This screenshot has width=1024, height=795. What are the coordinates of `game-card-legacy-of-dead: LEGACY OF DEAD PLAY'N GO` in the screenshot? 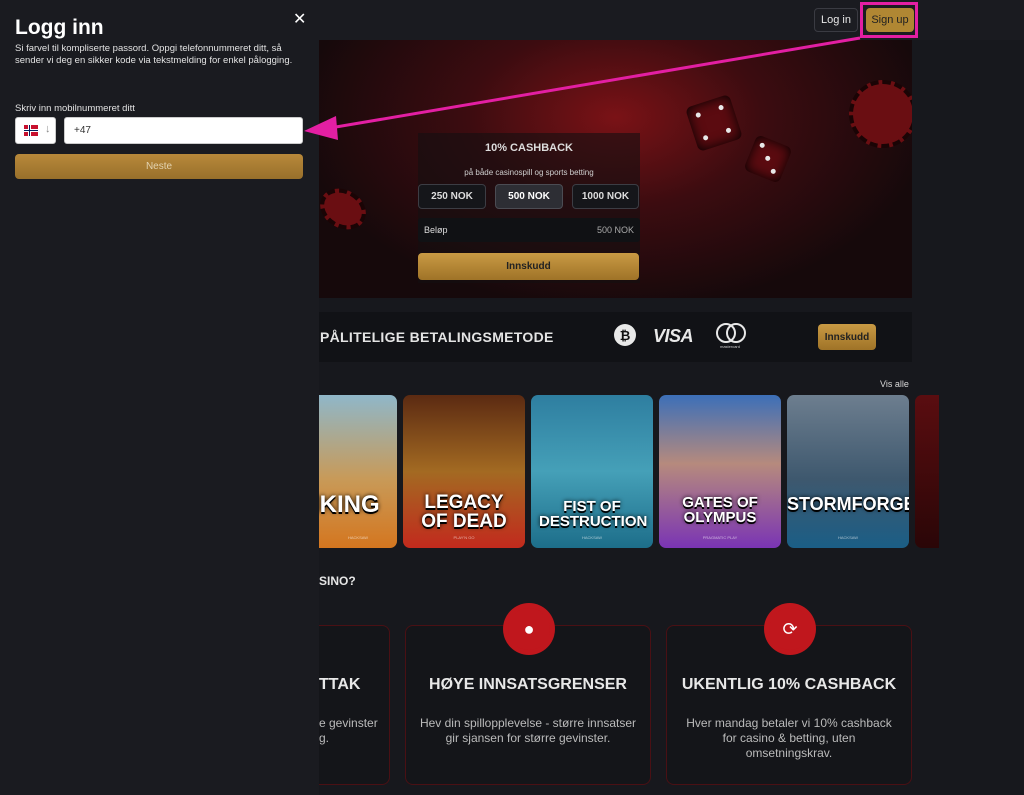 It's located at (464, 471).